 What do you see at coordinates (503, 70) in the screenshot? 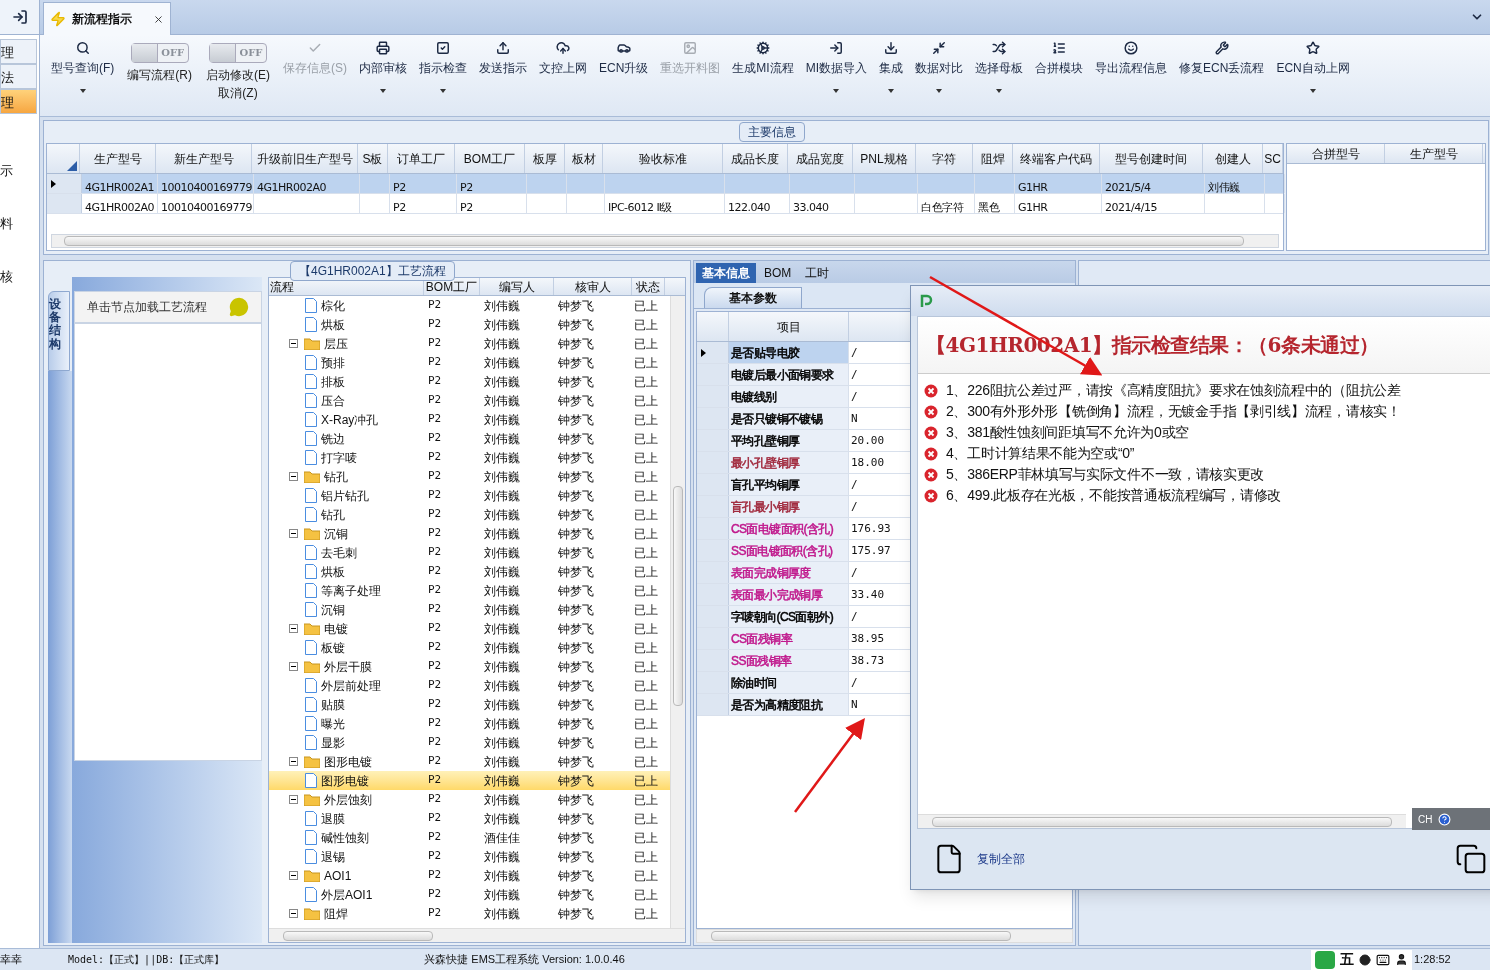
I see `toolbar-button: 发送指示` at bounding box center [503, 70].